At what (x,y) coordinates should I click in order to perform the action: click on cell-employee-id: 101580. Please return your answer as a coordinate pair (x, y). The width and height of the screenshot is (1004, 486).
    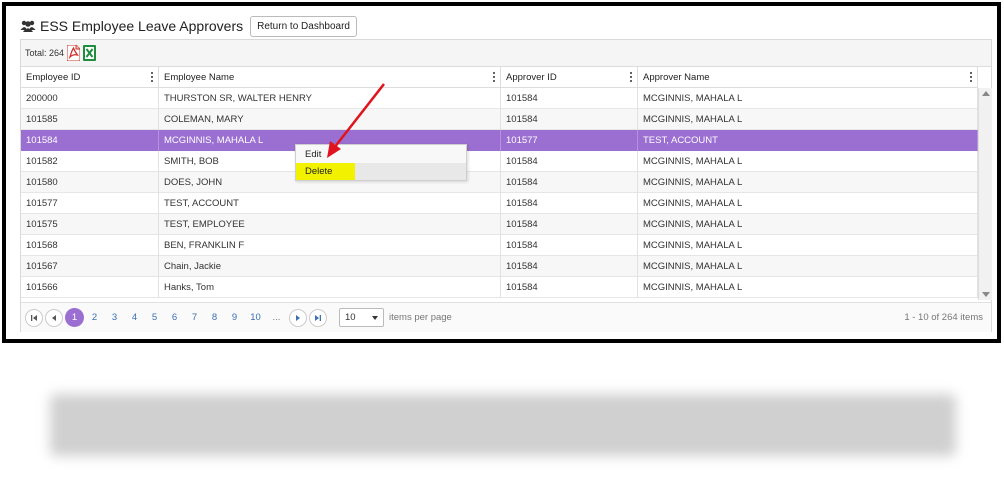
    Looking at the image, I should click on (90, 182).